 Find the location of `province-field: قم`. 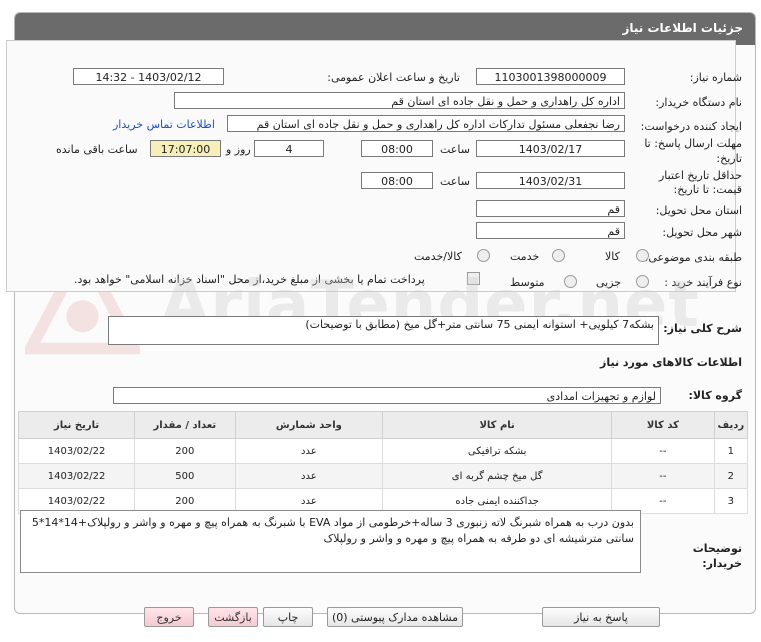

province-field: قم is located at coordinates (550, 208).